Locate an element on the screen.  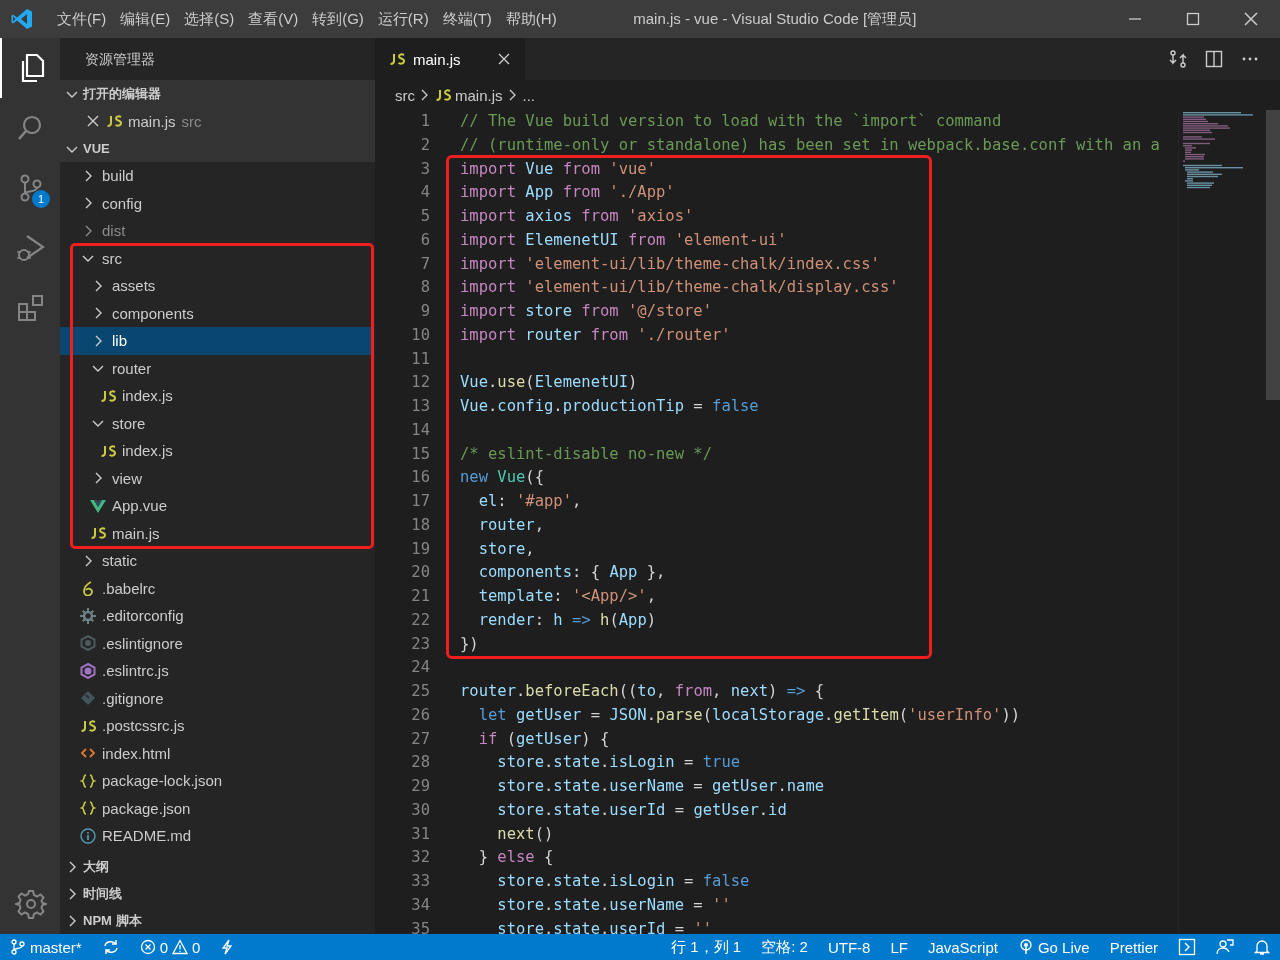
code-line: store.state.isLogin = true is located at coordinates (618, 763).